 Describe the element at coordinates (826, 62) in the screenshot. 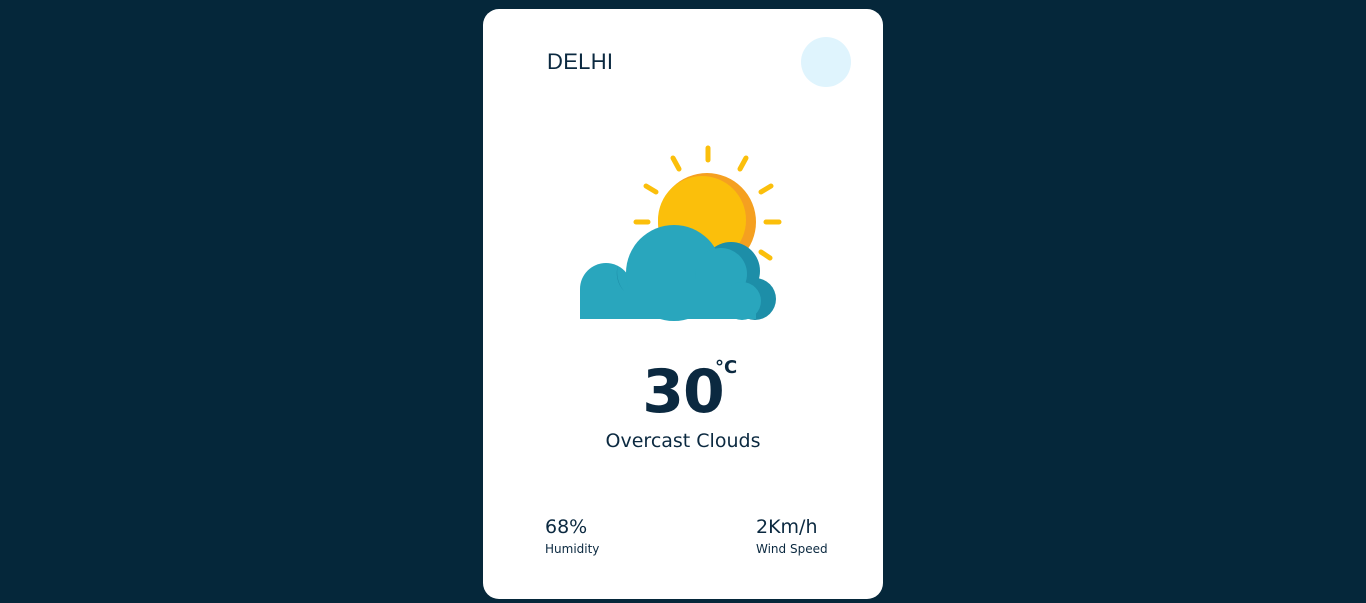

I see `search-button` at that location.